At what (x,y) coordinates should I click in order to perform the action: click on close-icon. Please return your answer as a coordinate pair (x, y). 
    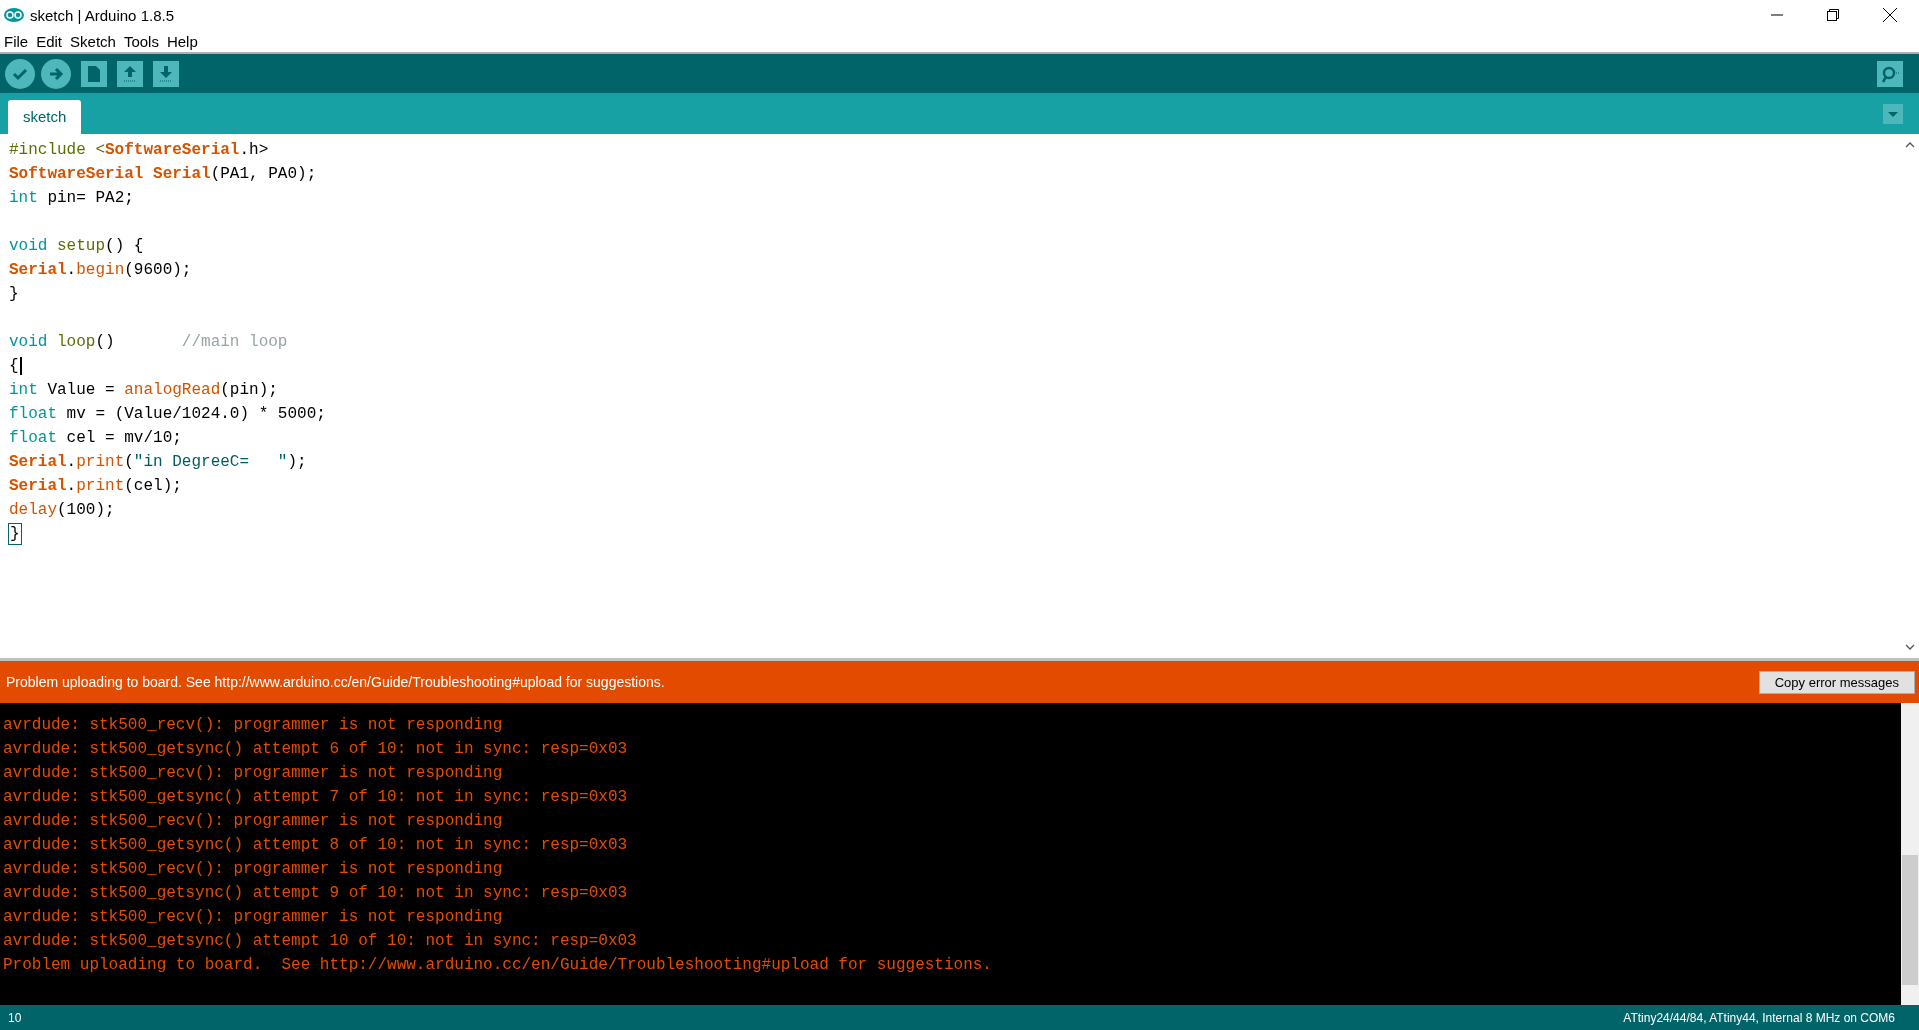
    Looking at the image, I should click on (1890, 15).